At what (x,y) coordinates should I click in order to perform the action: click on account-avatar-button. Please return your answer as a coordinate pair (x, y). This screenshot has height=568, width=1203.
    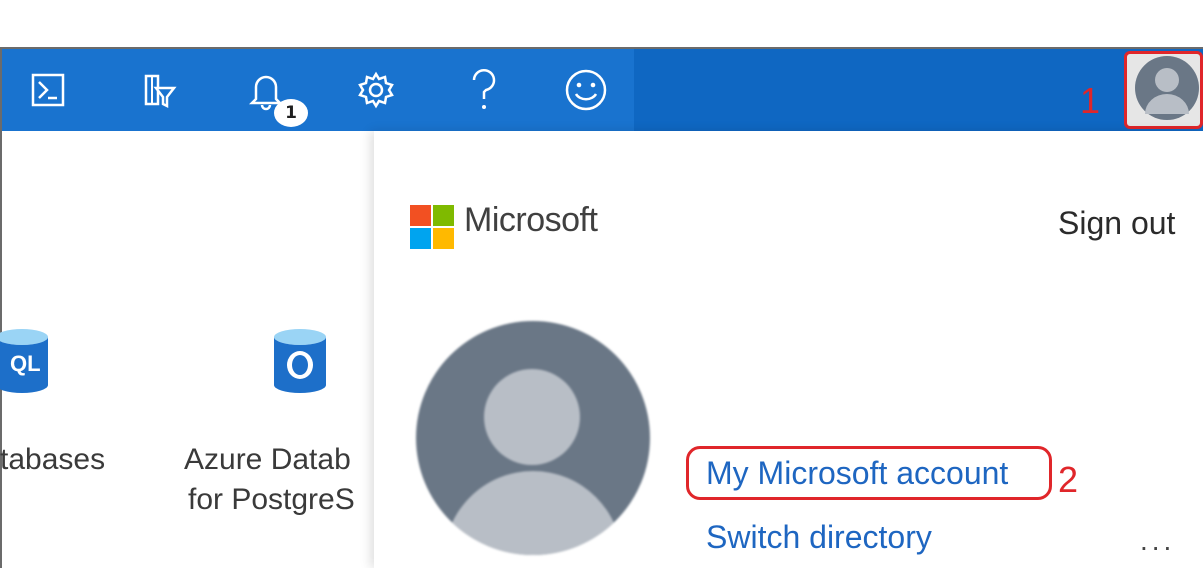
    Looking at the image, I should click on (1163, 90).